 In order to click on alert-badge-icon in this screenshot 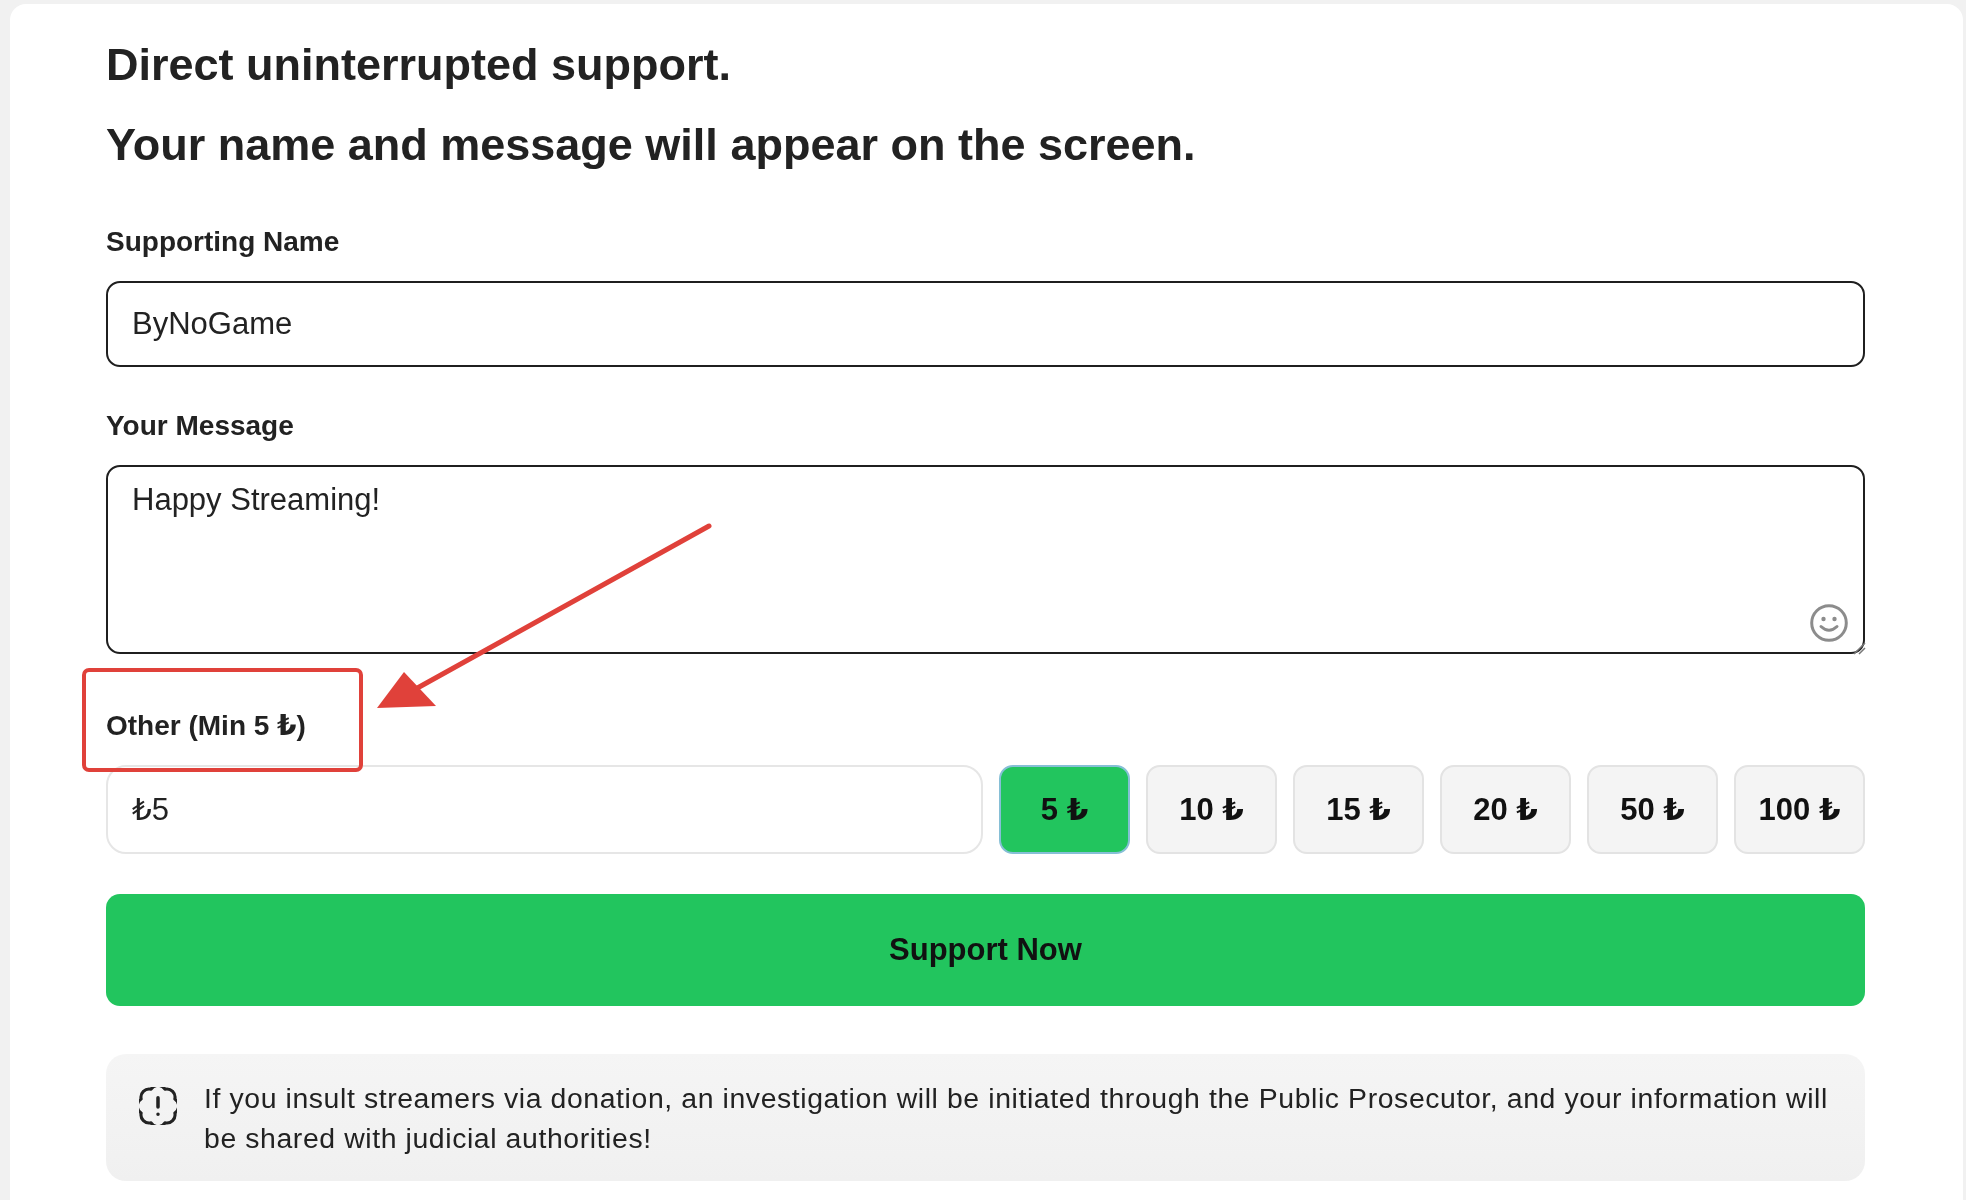, I will do `click(158, 1106)`.